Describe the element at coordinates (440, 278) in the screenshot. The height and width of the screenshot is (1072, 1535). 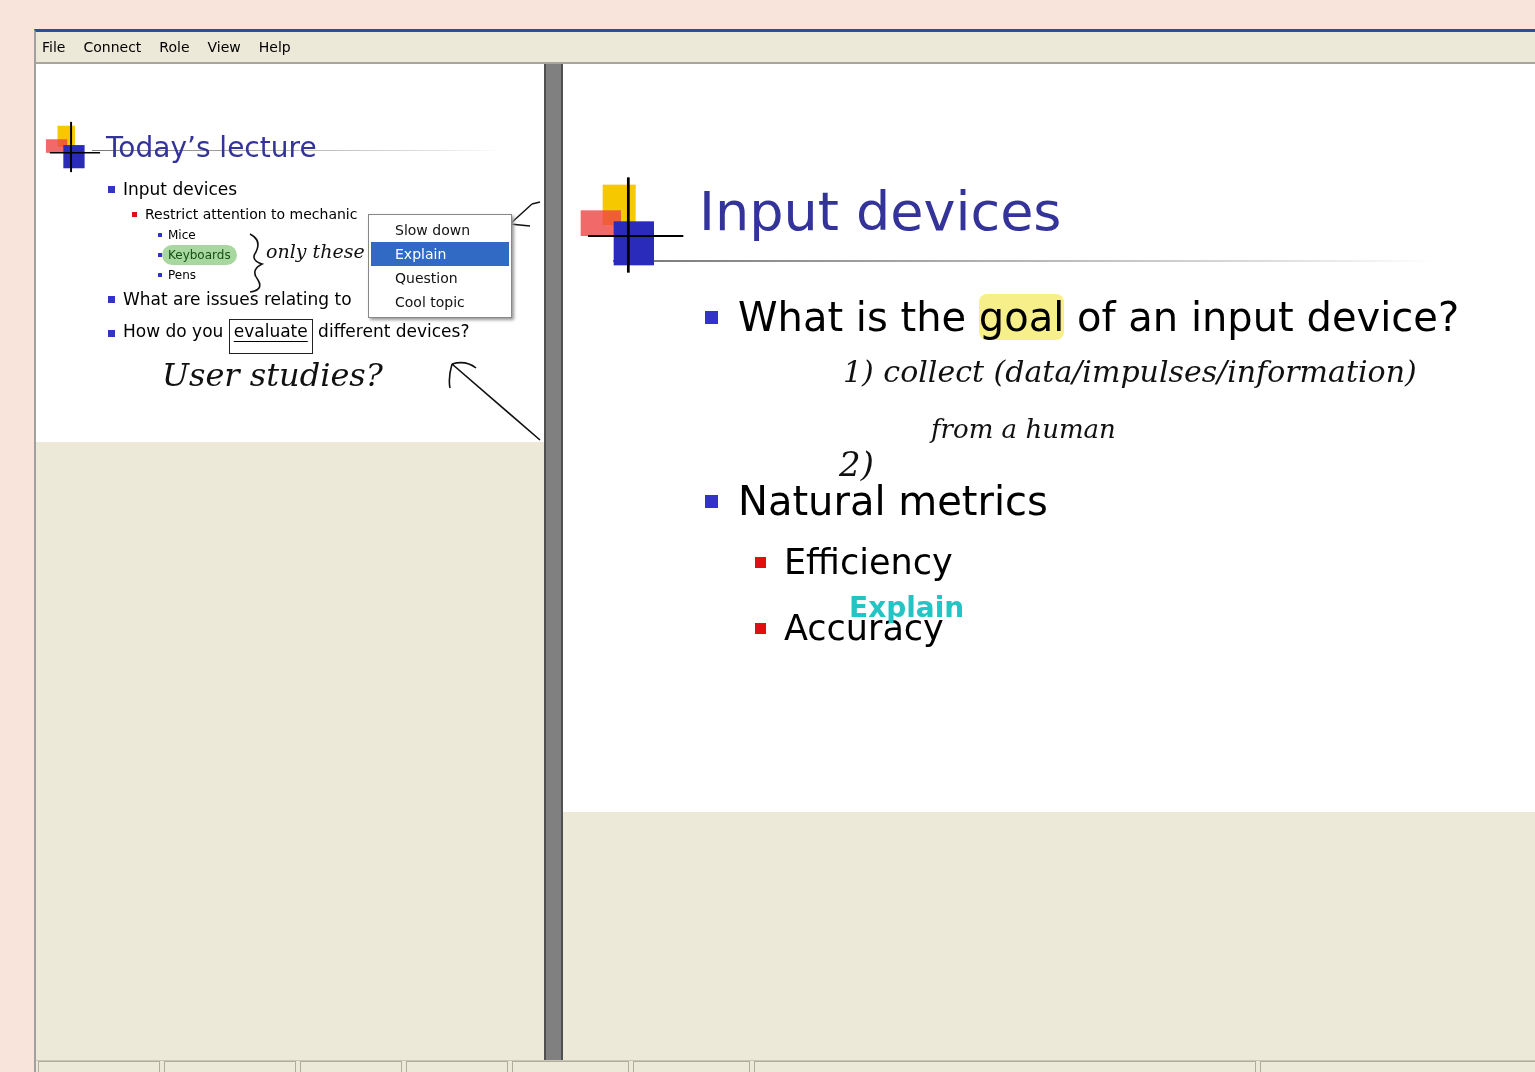
I see `context-menu-item: Question` at that location.